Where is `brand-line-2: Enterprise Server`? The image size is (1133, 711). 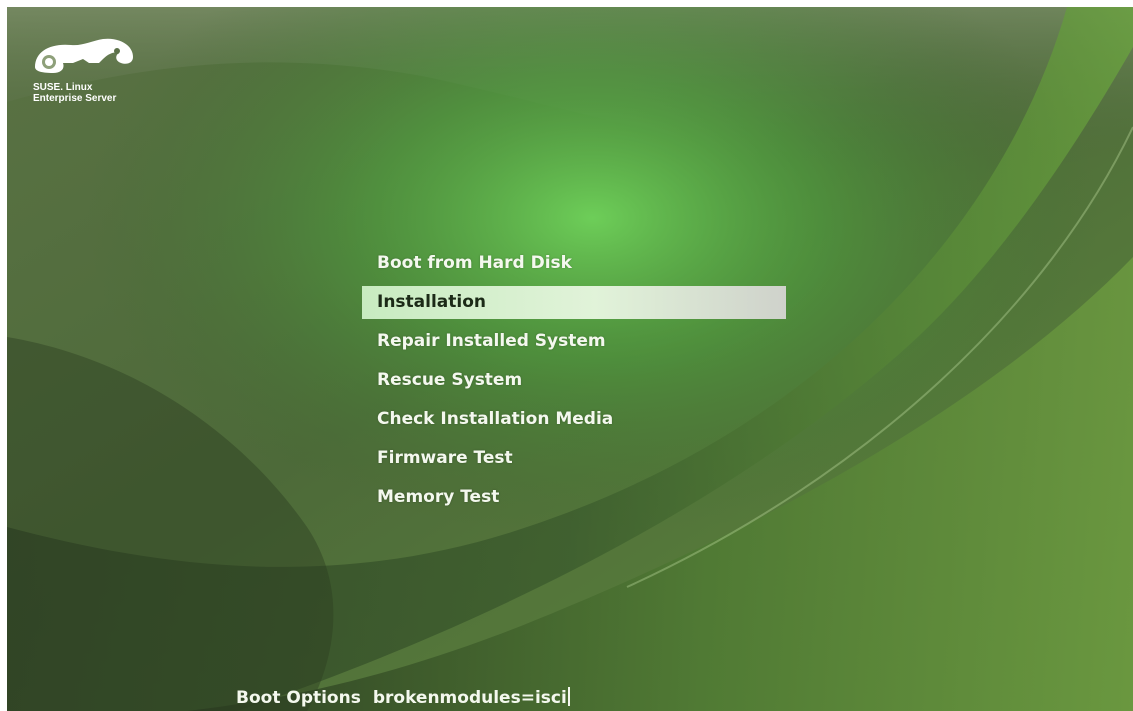
brand-line-2: Enterprise Server is located at coordinates (75, 98).